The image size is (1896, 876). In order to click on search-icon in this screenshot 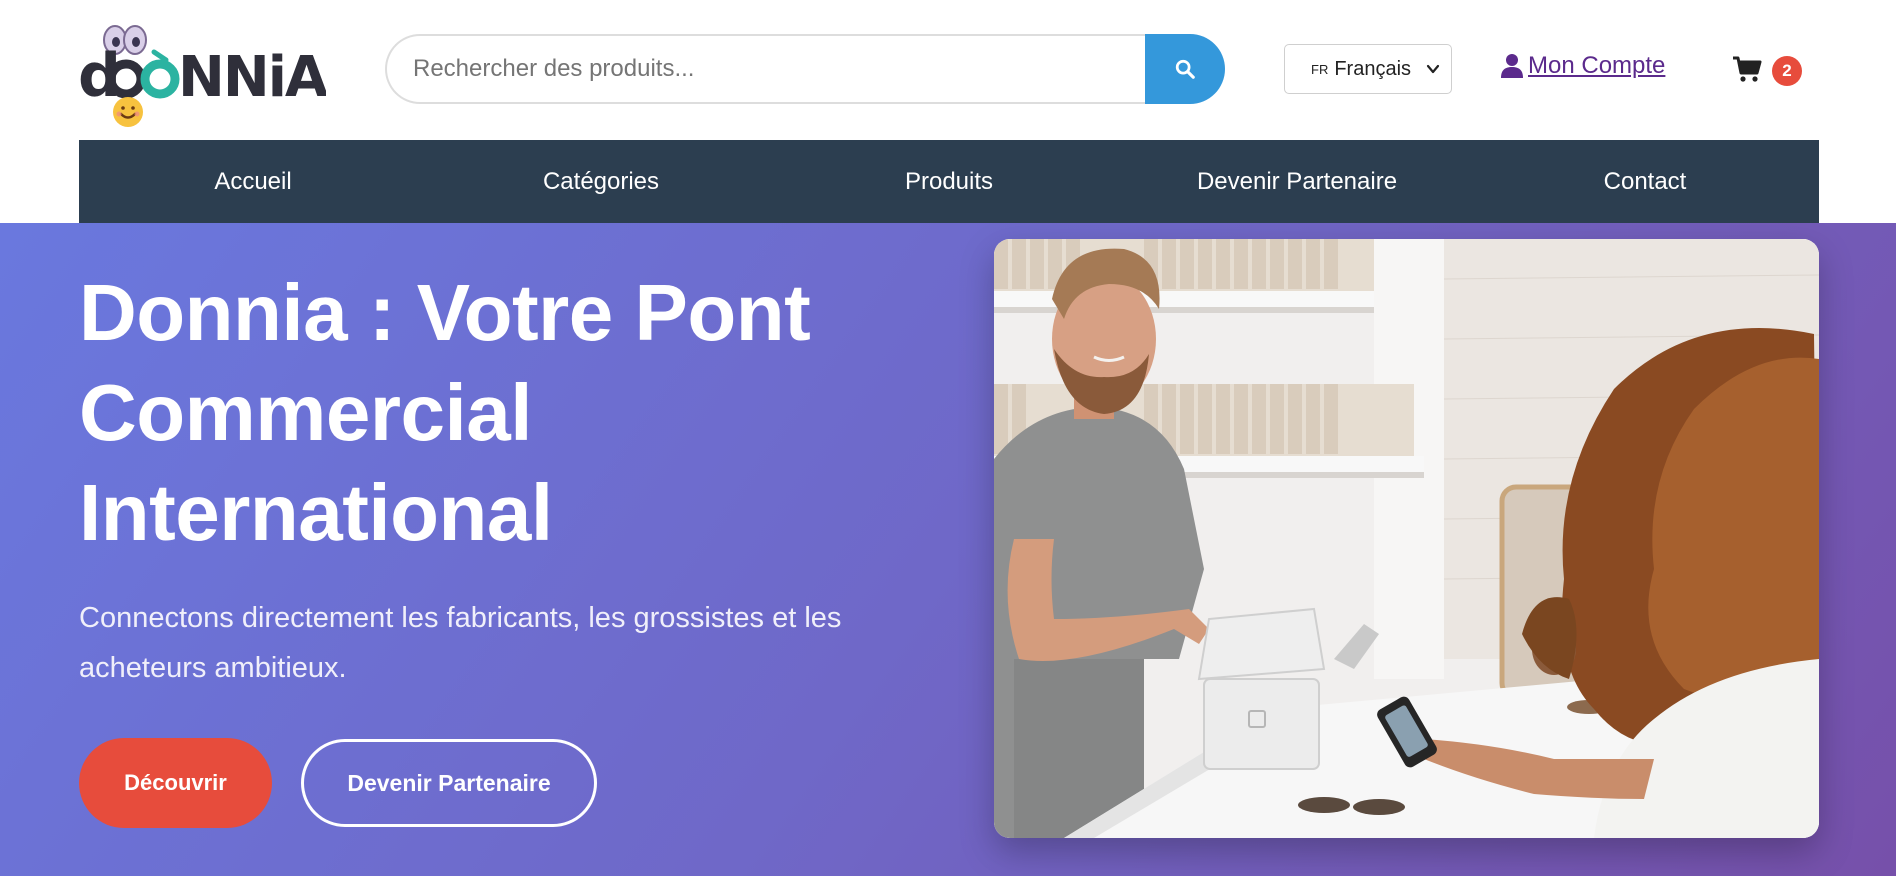, I will do `click(1185, 69)`.